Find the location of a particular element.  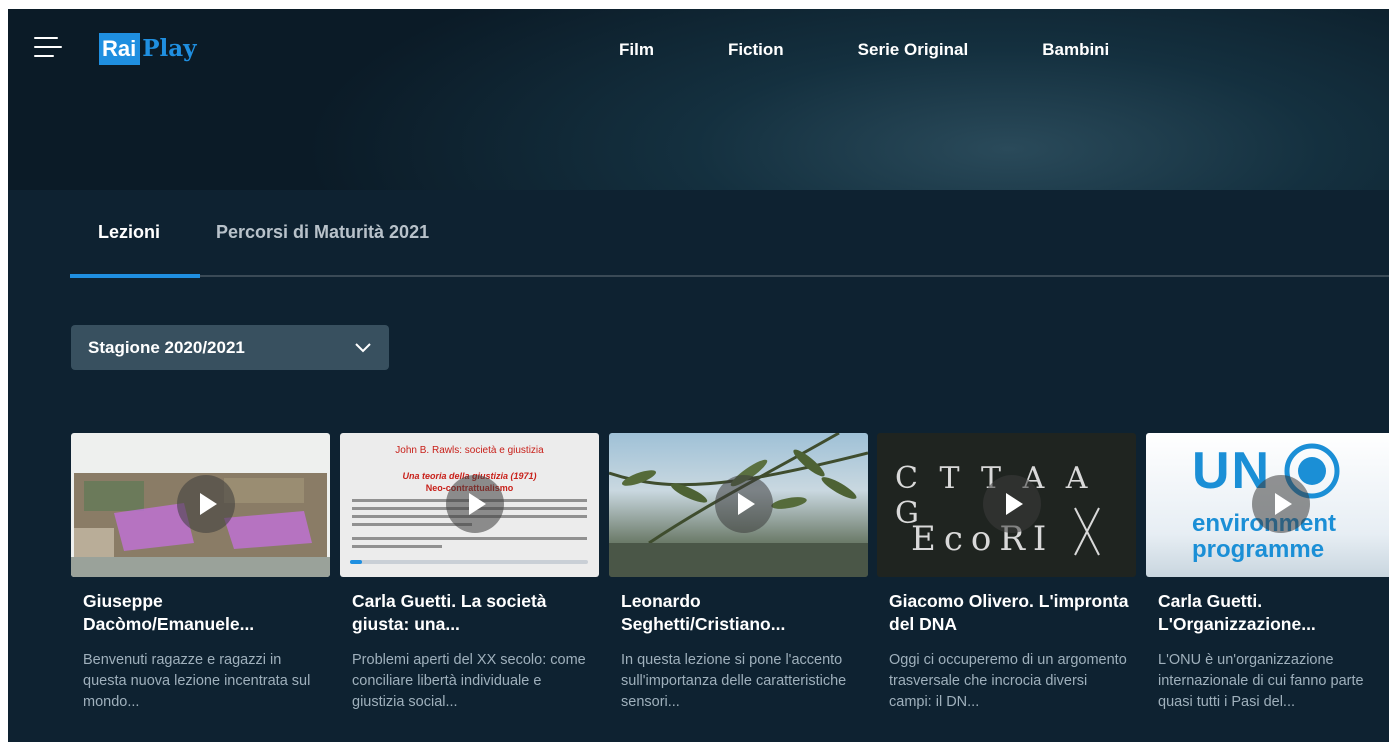

top-nav: Film Fiction Serie Original Bambini is located at coordinates (901, 50).